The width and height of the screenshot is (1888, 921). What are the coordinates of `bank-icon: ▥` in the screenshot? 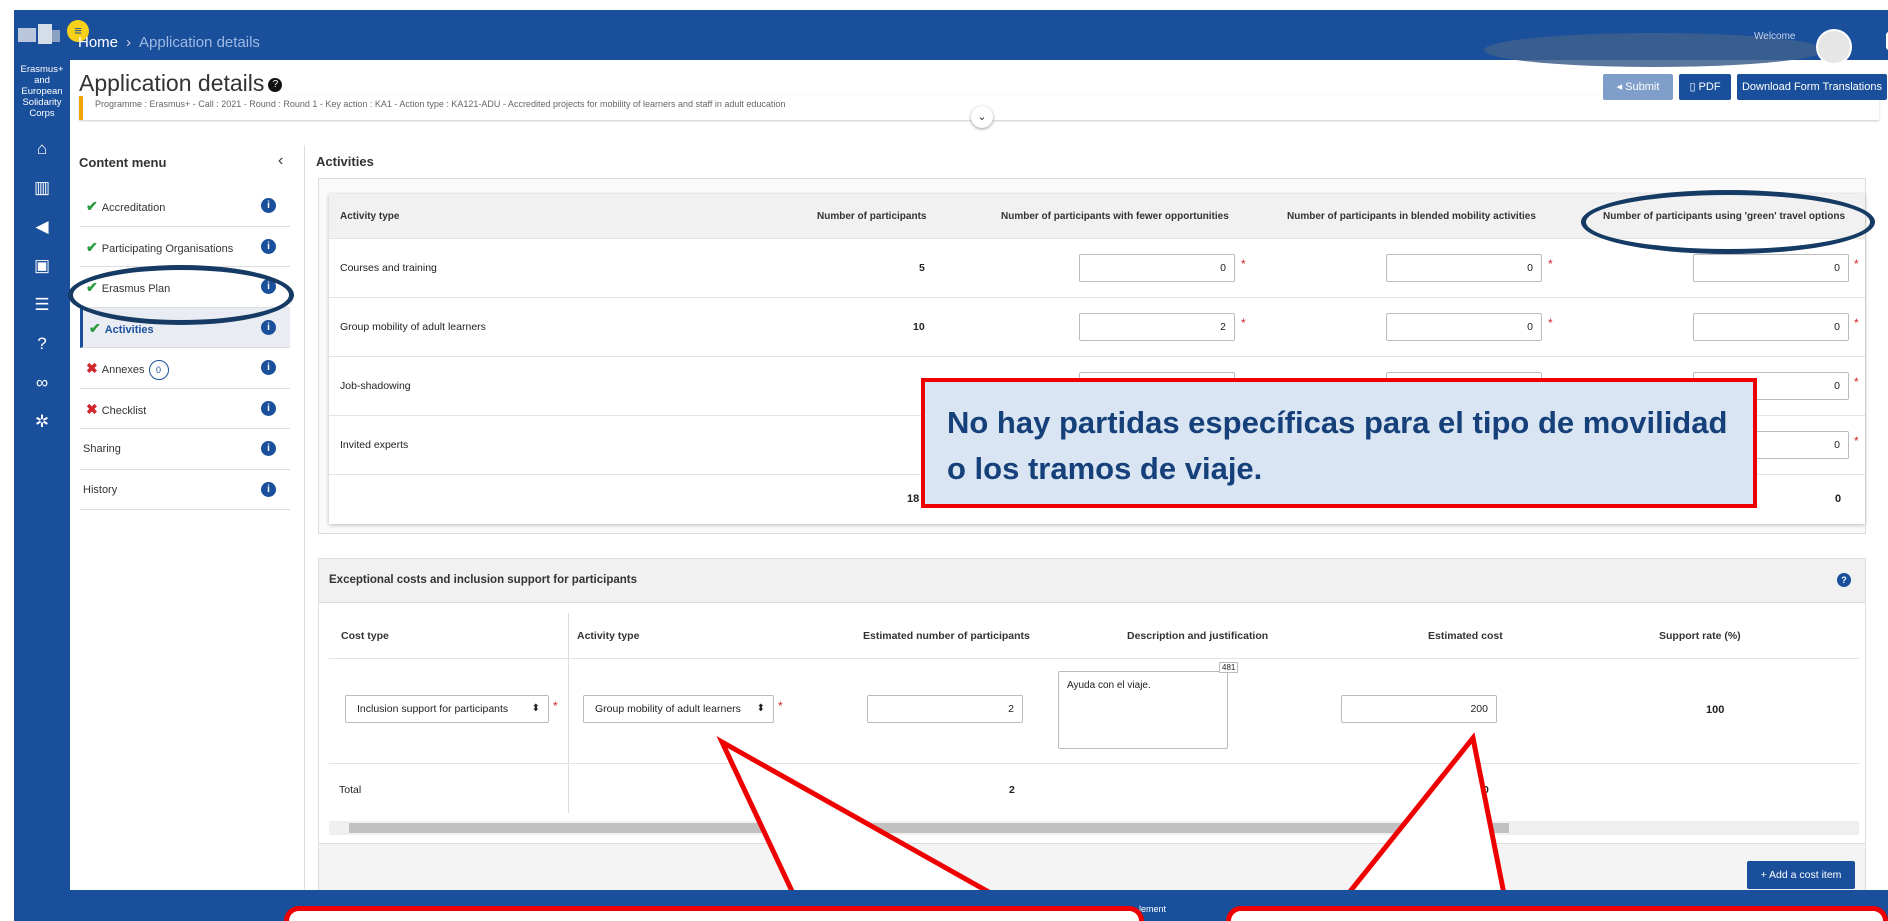 It's located at (42, 187).